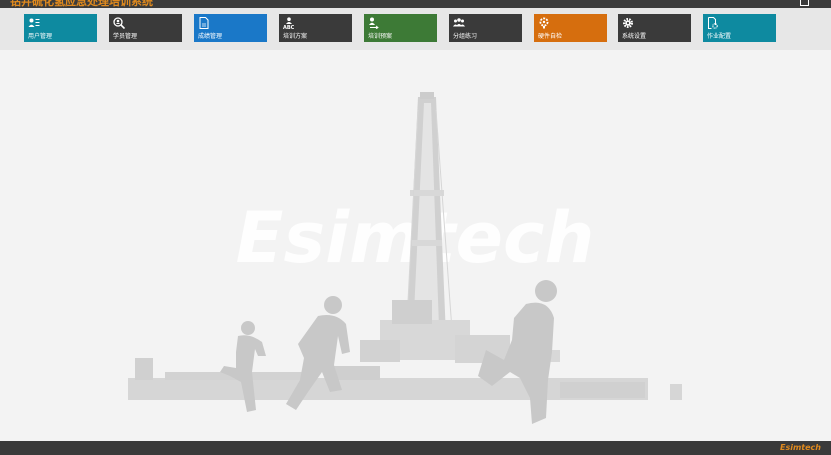  I want to click on user-arrow-icon, so click(374, 23).